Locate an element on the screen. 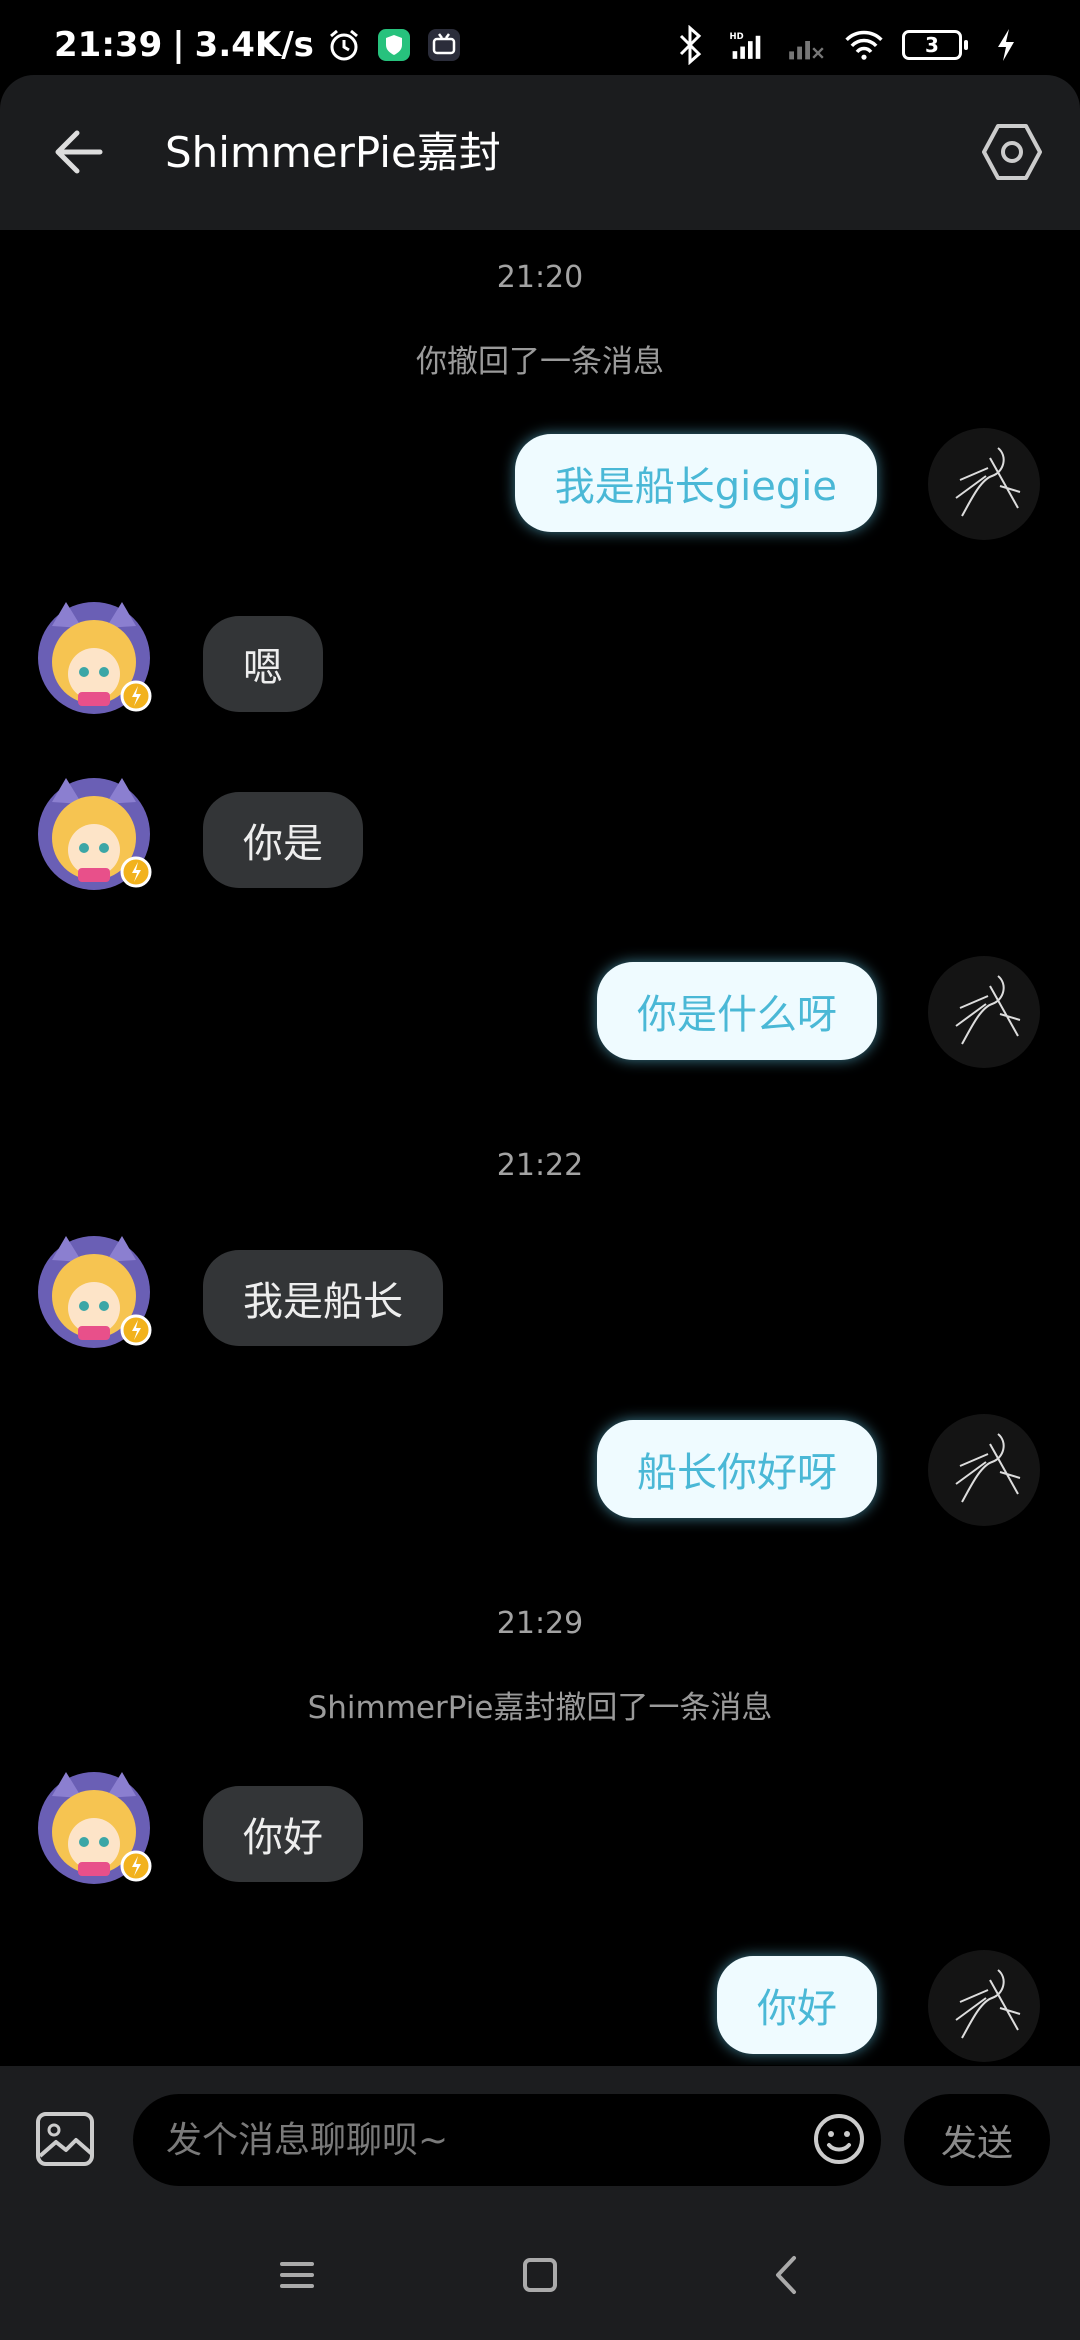 Image resolution: width=1080 pixels, height=2340 pixels. outgoing-message: 你好 is located at coordinates (797, 2005).